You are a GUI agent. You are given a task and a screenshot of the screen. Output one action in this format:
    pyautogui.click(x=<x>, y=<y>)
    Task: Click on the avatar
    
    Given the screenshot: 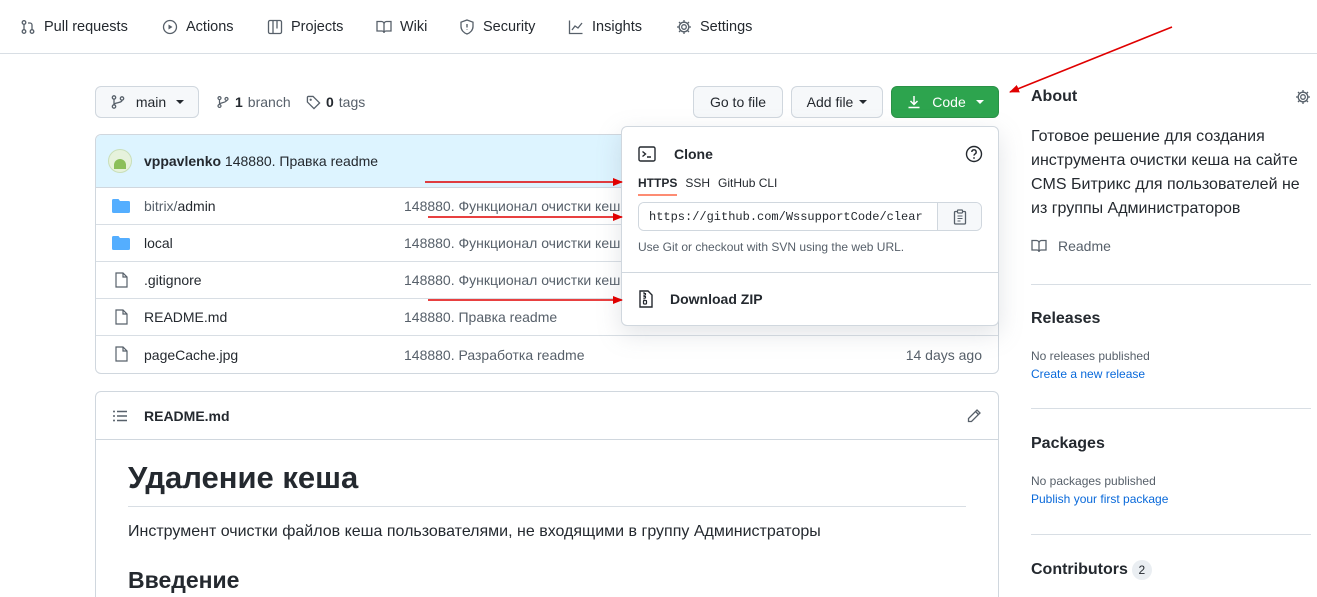 What is the action you would take?
    pyautogui.click(x=120, y=161)
    